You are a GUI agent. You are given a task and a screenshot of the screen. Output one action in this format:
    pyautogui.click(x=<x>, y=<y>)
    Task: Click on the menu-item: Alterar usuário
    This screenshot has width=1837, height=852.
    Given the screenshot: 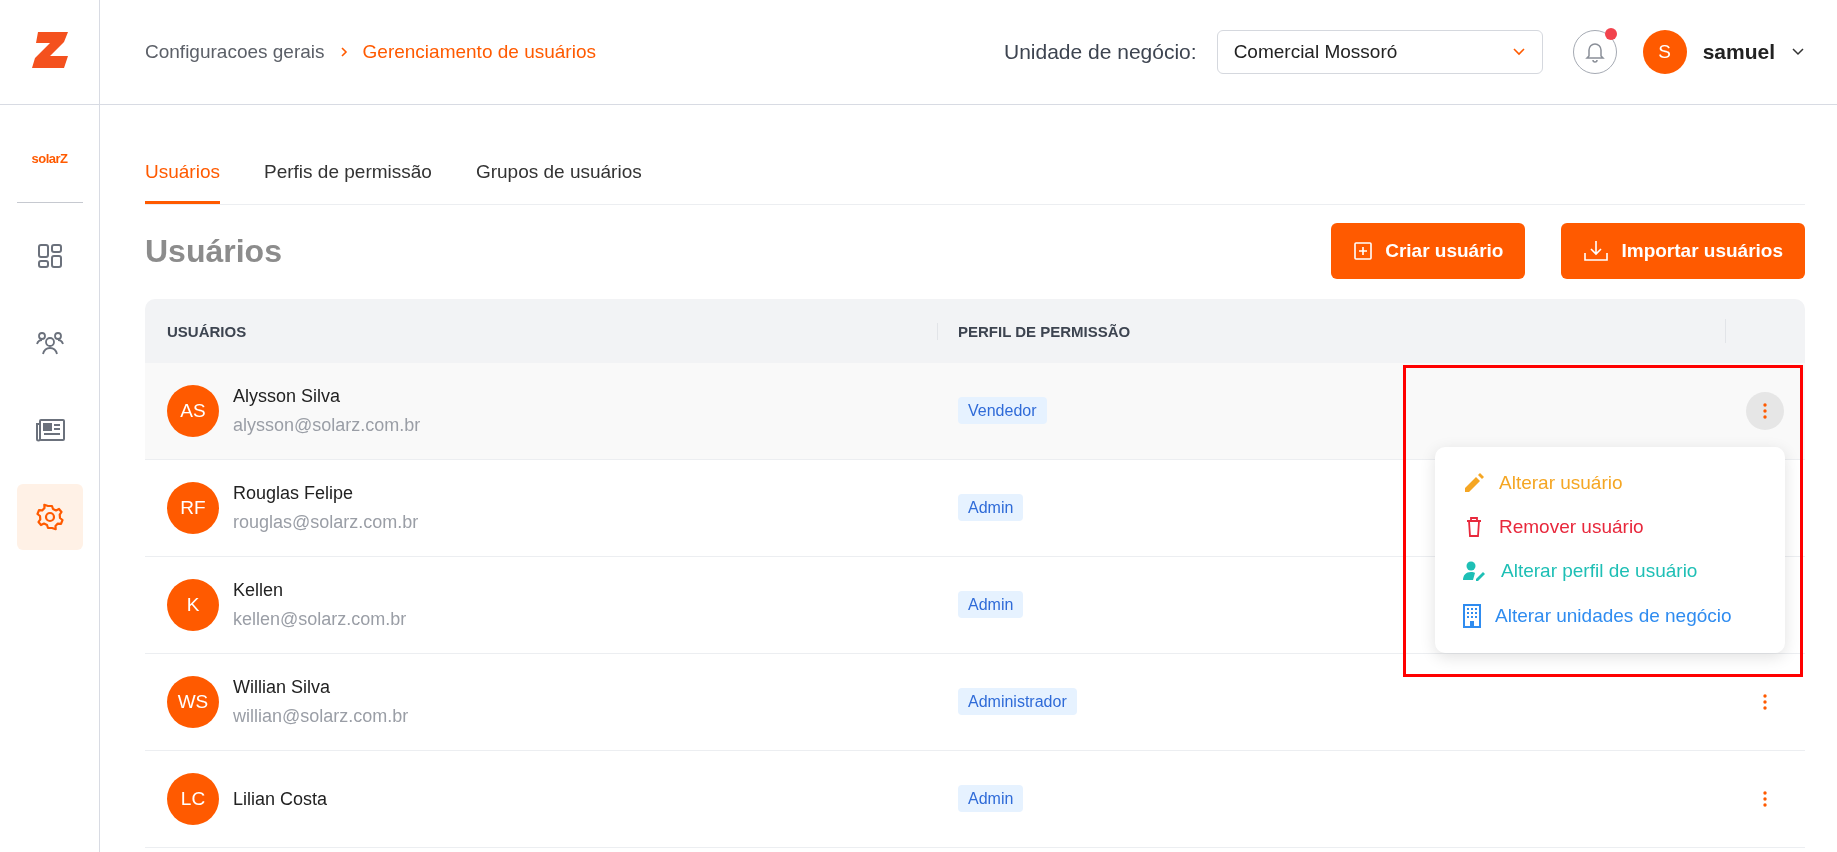 What is the action you would take?
    pyautogui.click(x=1610, y=483)
    